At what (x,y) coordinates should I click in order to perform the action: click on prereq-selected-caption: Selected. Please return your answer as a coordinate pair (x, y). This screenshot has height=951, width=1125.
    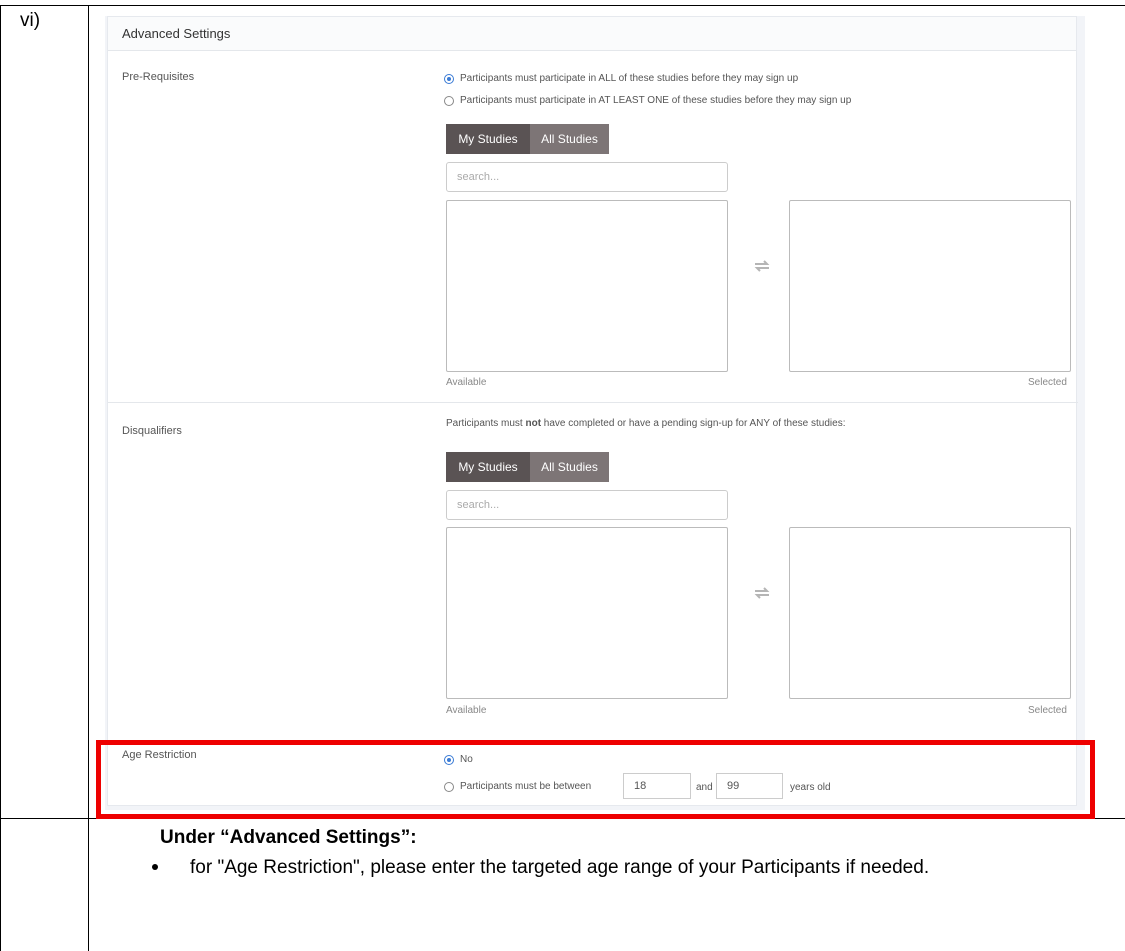
    Looking at the image, I should click on (1047, 382).